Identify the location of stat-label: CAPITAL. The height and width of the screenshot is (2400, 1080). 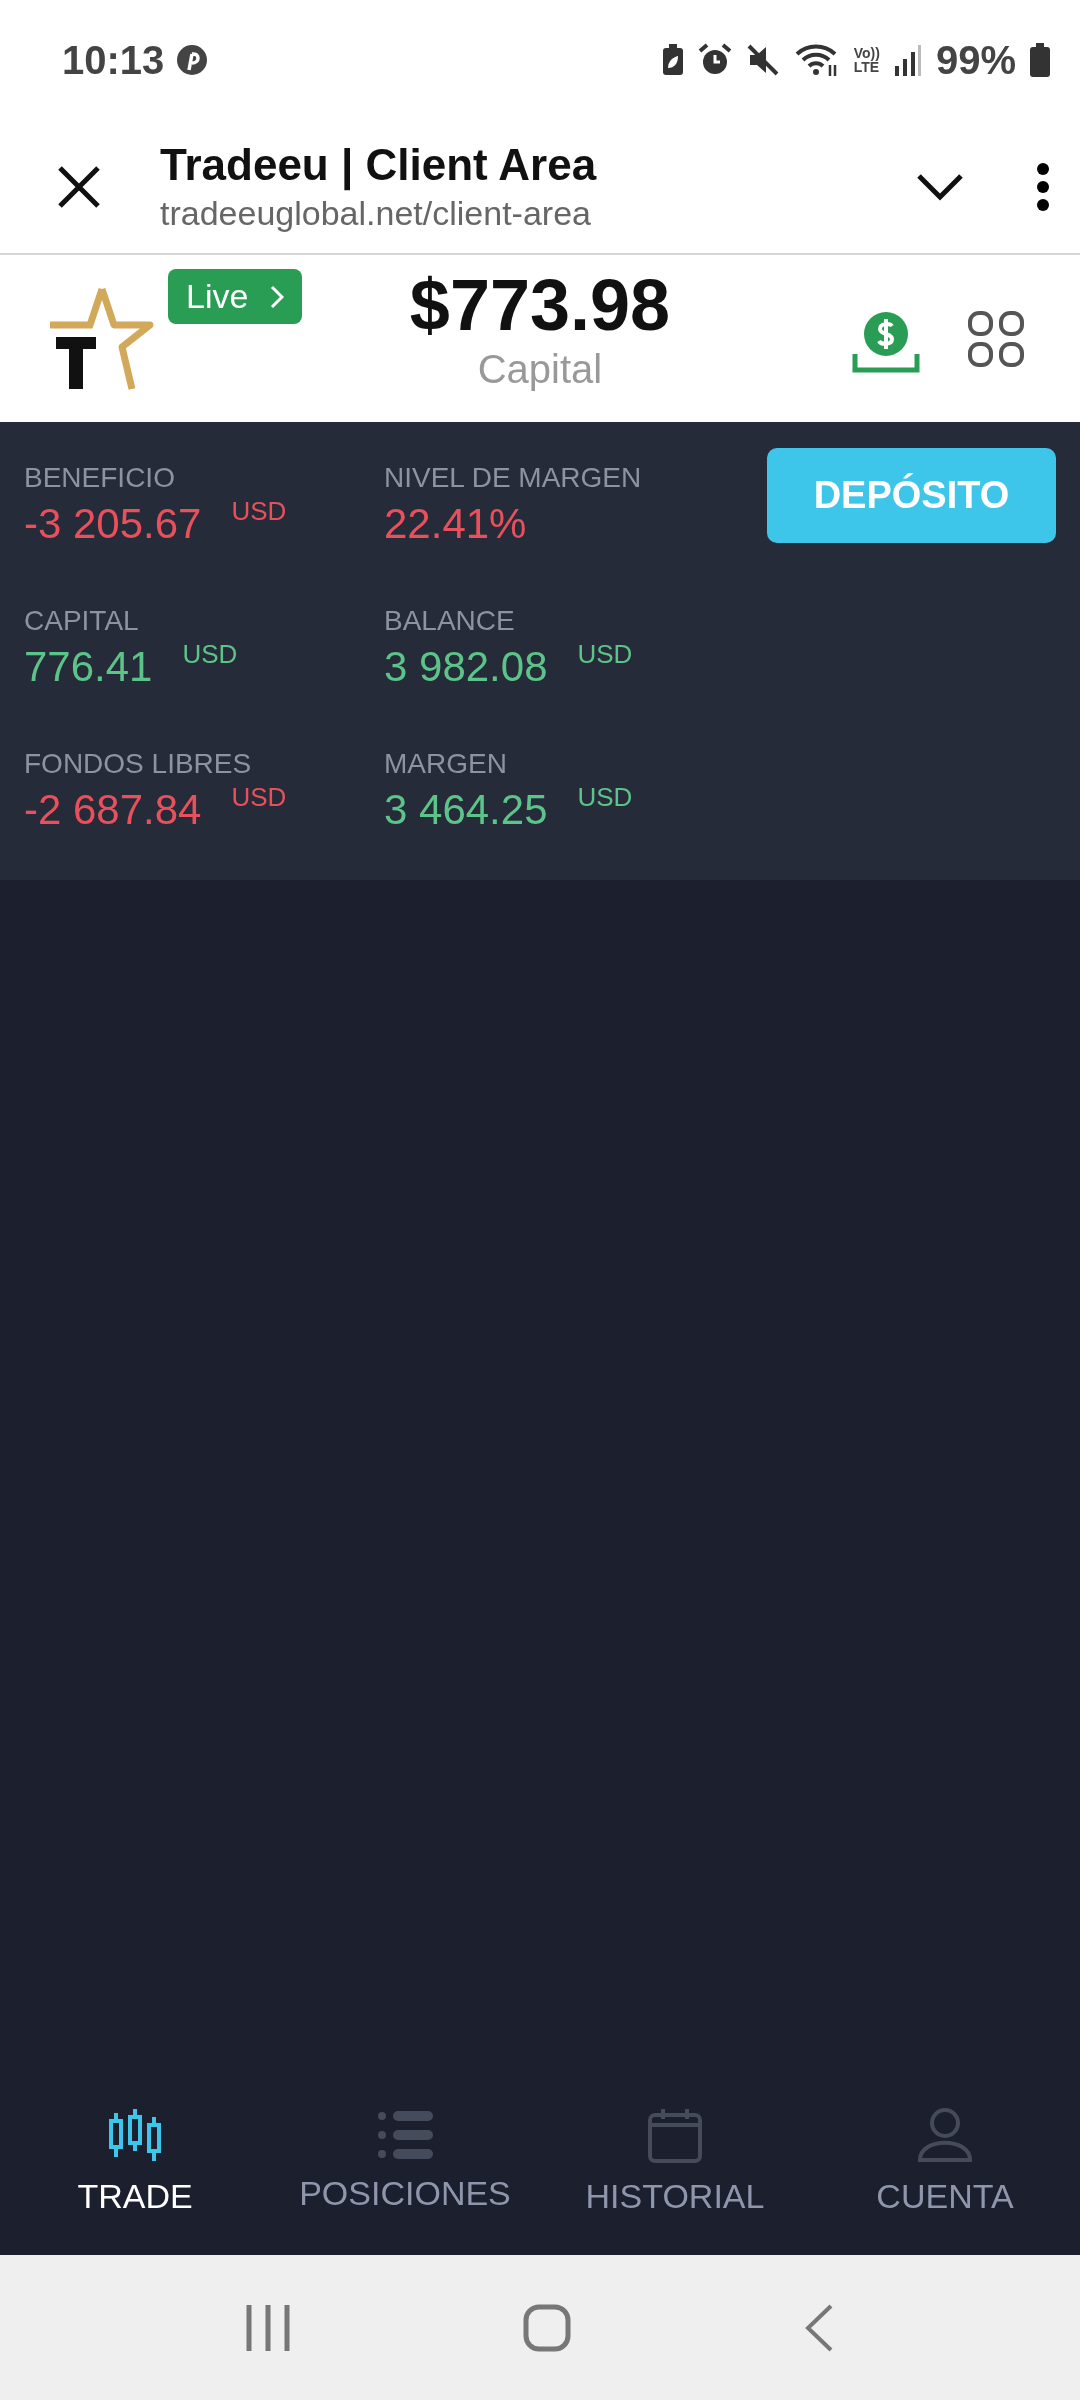
(82, 621).